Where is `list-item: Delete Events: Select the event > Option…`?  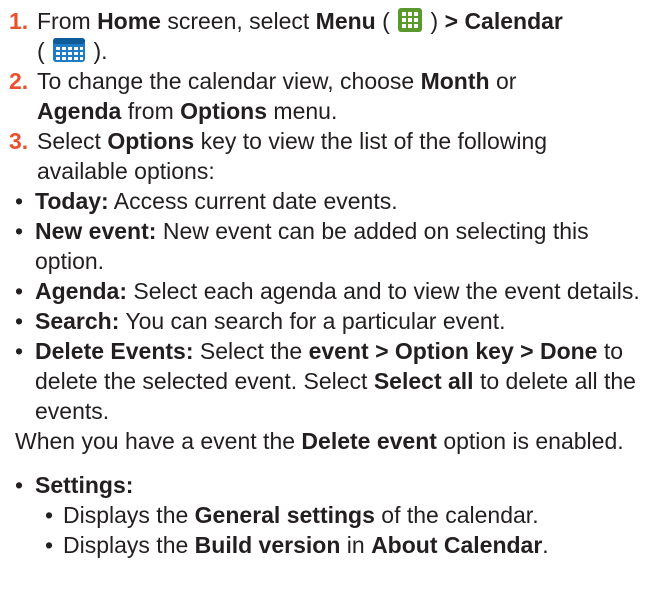 list-item: Delete Events: Select the event > Option… is located at coordinates (329, 381).